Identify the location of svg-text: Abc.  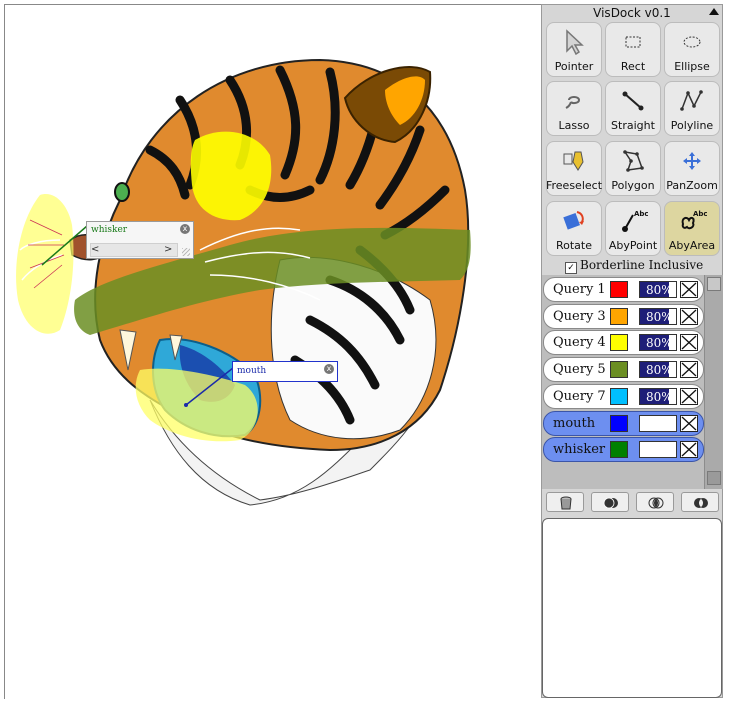
(700, 214).